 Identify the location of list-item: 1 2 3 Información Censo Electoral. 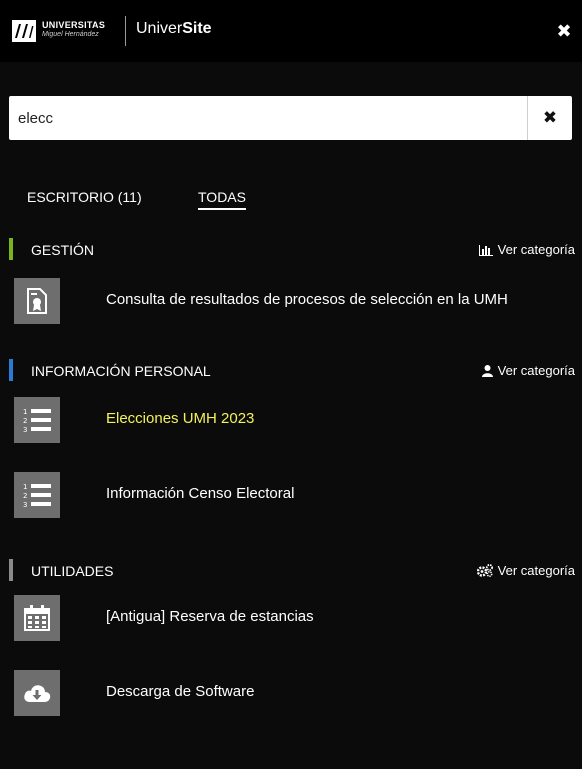
(294, 495).